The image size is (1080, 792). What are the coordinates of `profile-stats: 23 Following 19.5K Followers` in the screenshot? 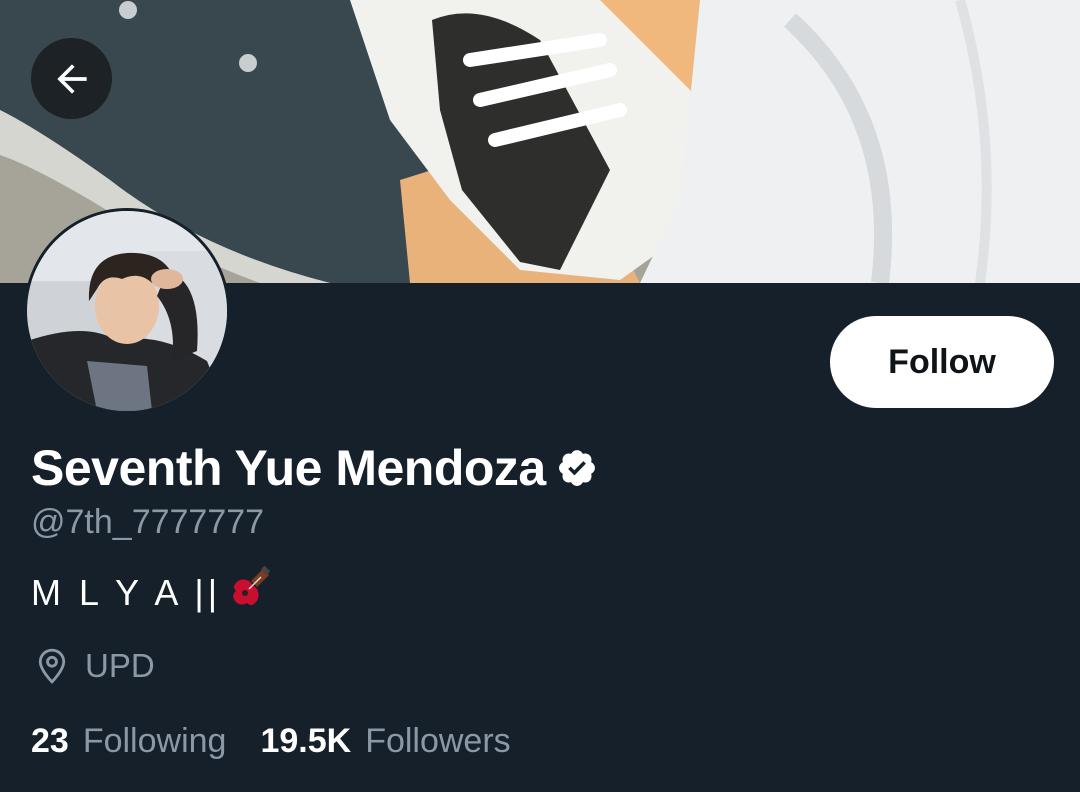 It's located at (271, 741).